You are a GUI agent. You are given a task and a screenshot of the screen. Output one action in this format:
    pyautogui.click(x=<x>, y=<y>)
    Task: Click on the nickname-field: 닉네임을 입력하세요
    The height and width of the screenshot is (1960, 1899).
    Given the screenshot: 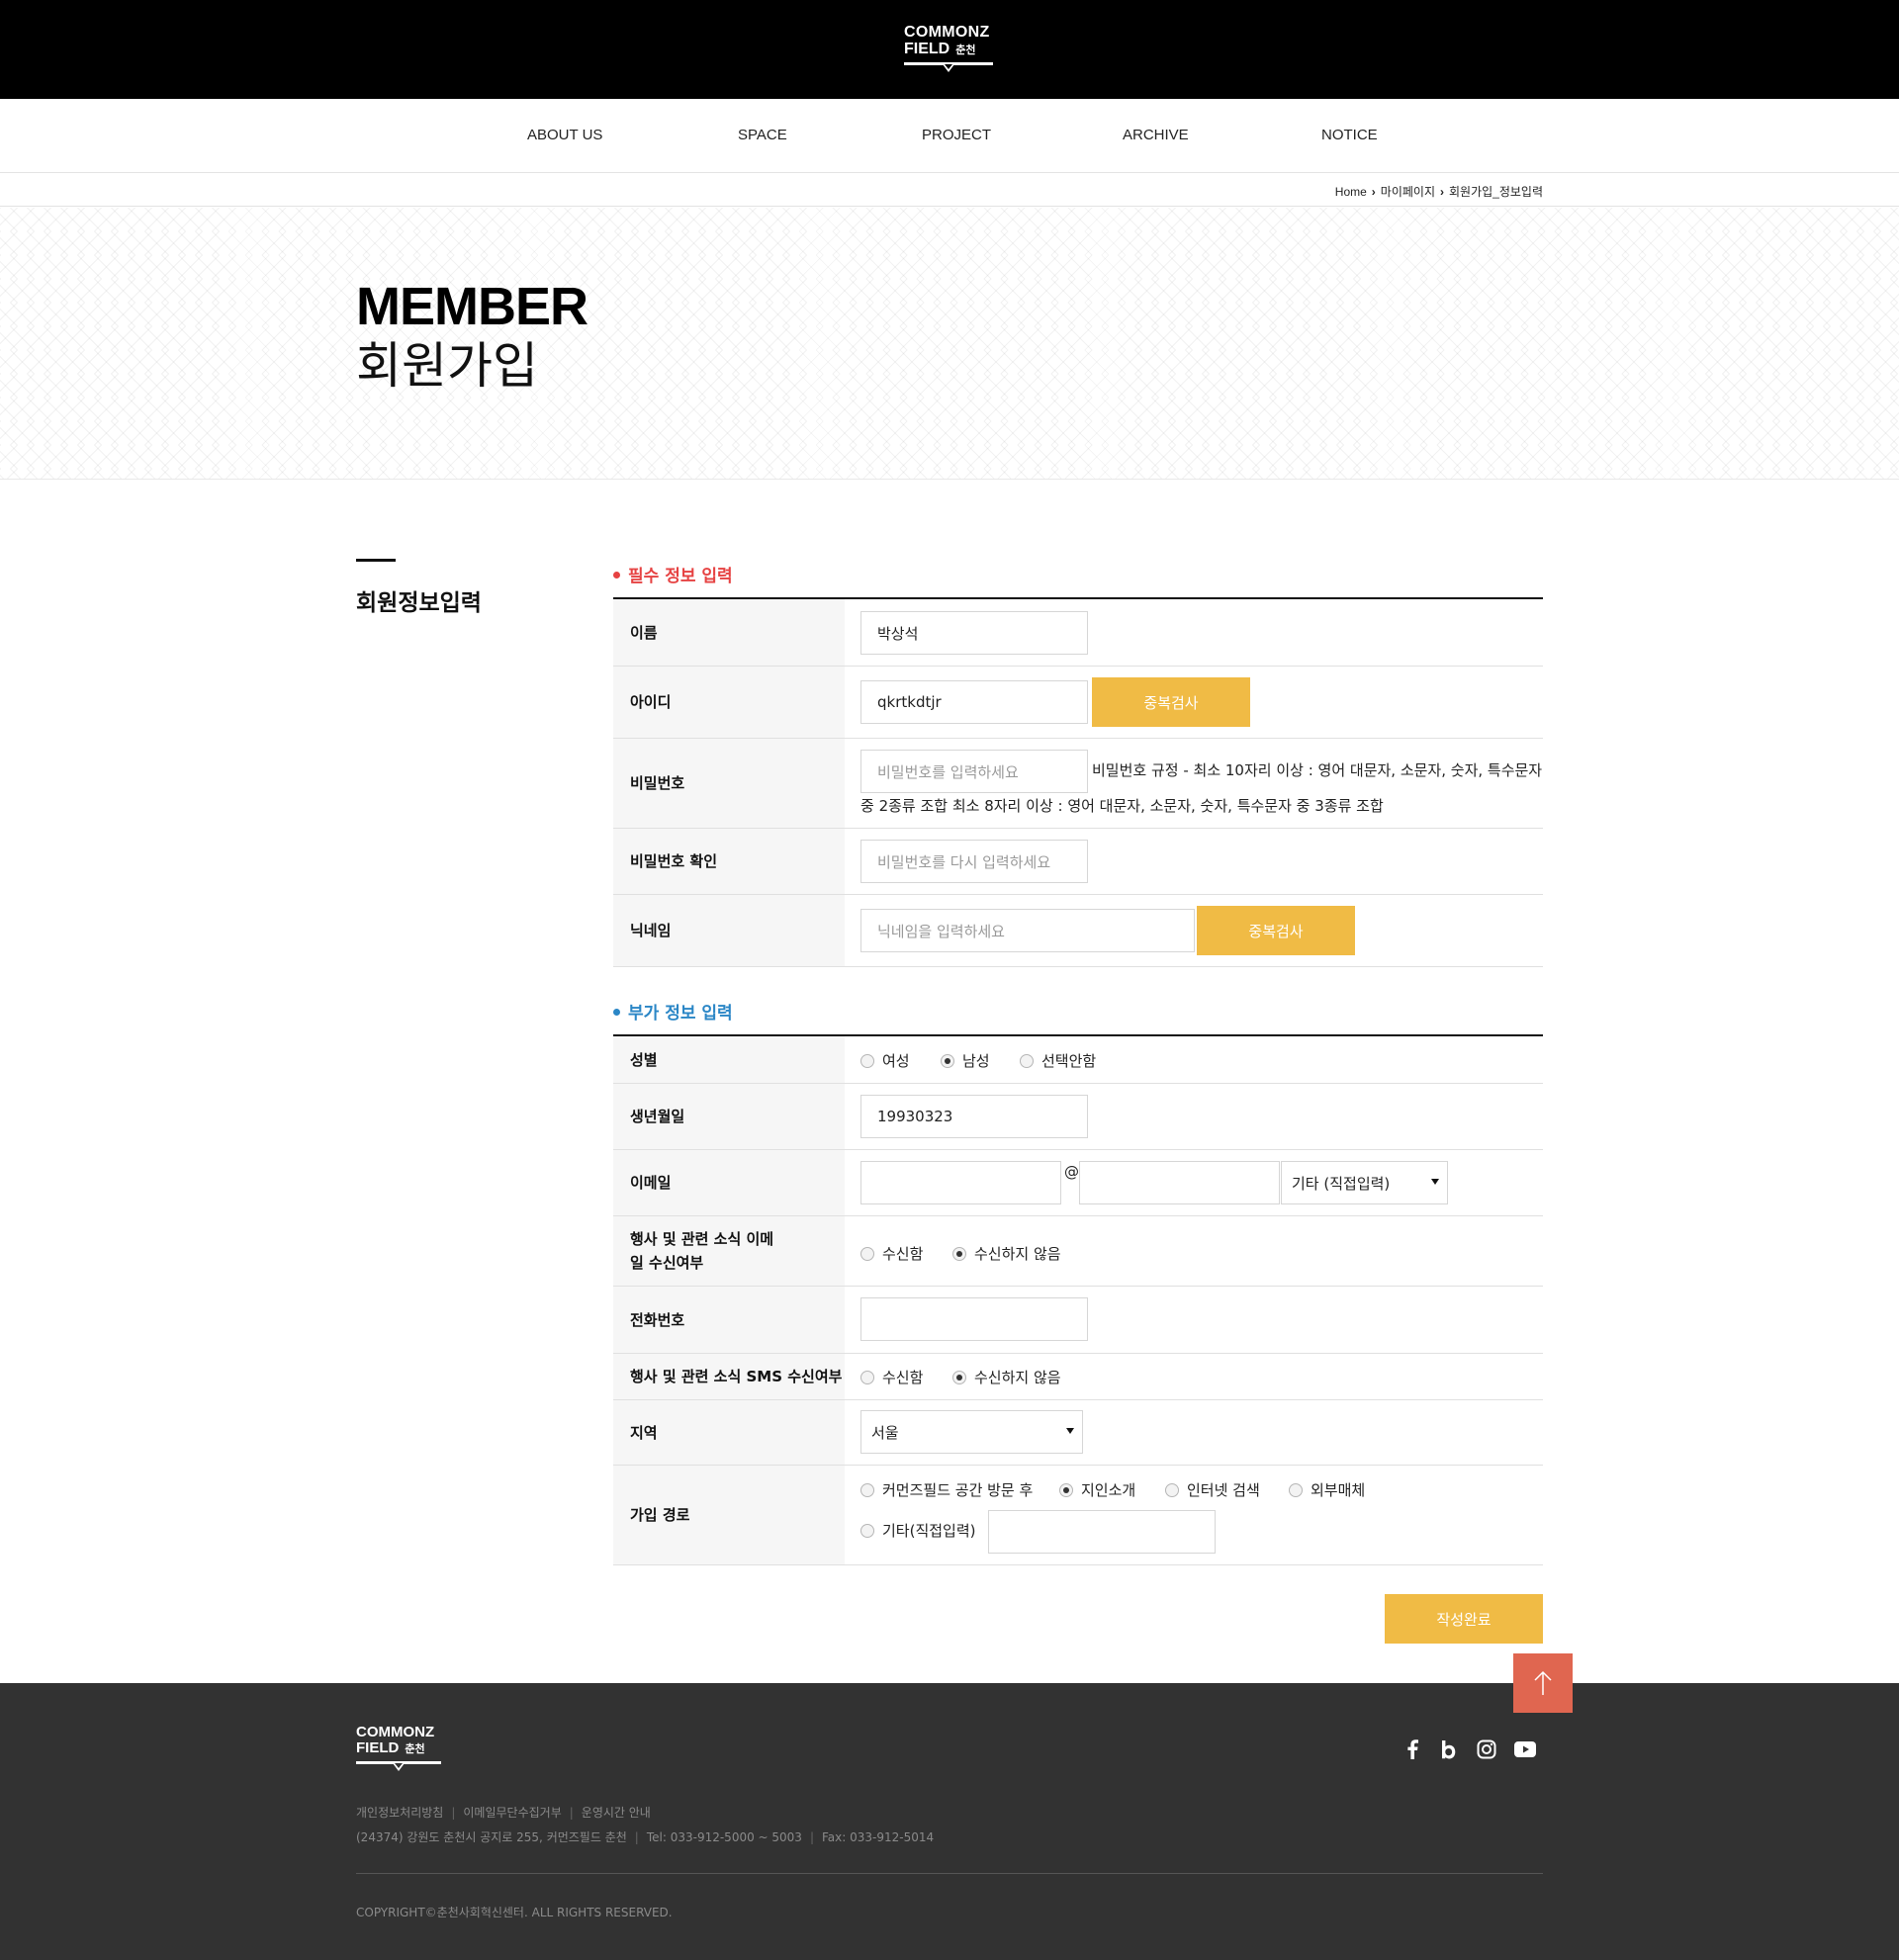 What is the action you would take?
    pyautogui.click(x=1027, y=931)
    